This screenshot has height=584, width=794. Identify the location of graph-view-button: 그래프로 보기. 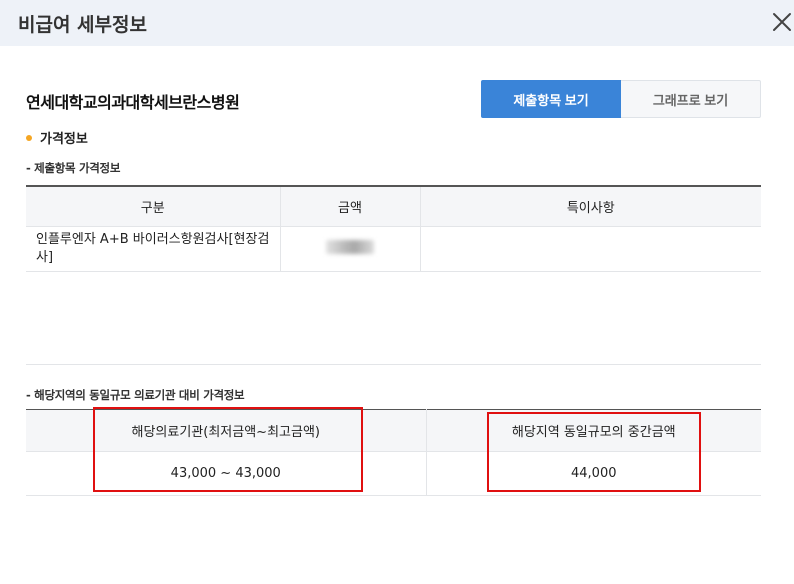
(691, 99).